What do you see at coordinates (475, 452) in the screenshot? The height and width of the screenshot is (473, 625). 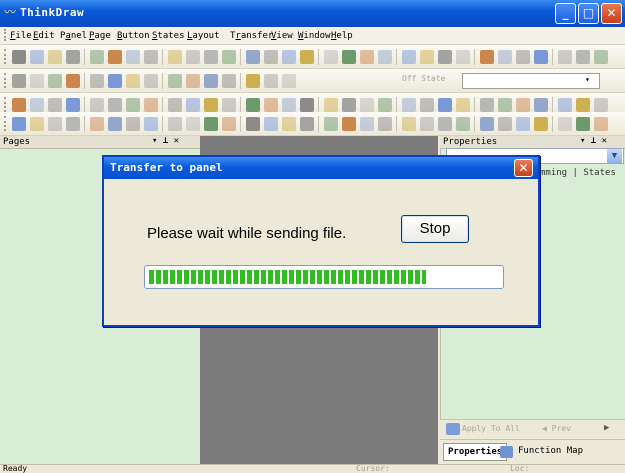 I see `tab-properties: Properties` at bounding box center [475, 452].